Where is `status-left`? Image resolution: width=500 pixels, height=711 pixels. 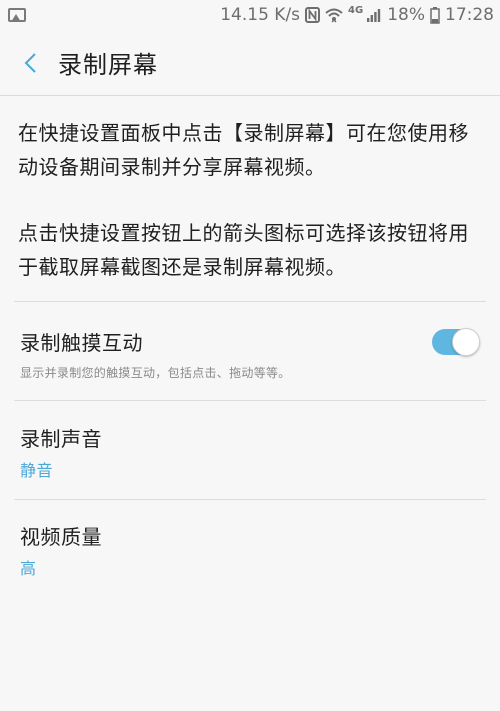 status-left is located at coordinates (17, 15).